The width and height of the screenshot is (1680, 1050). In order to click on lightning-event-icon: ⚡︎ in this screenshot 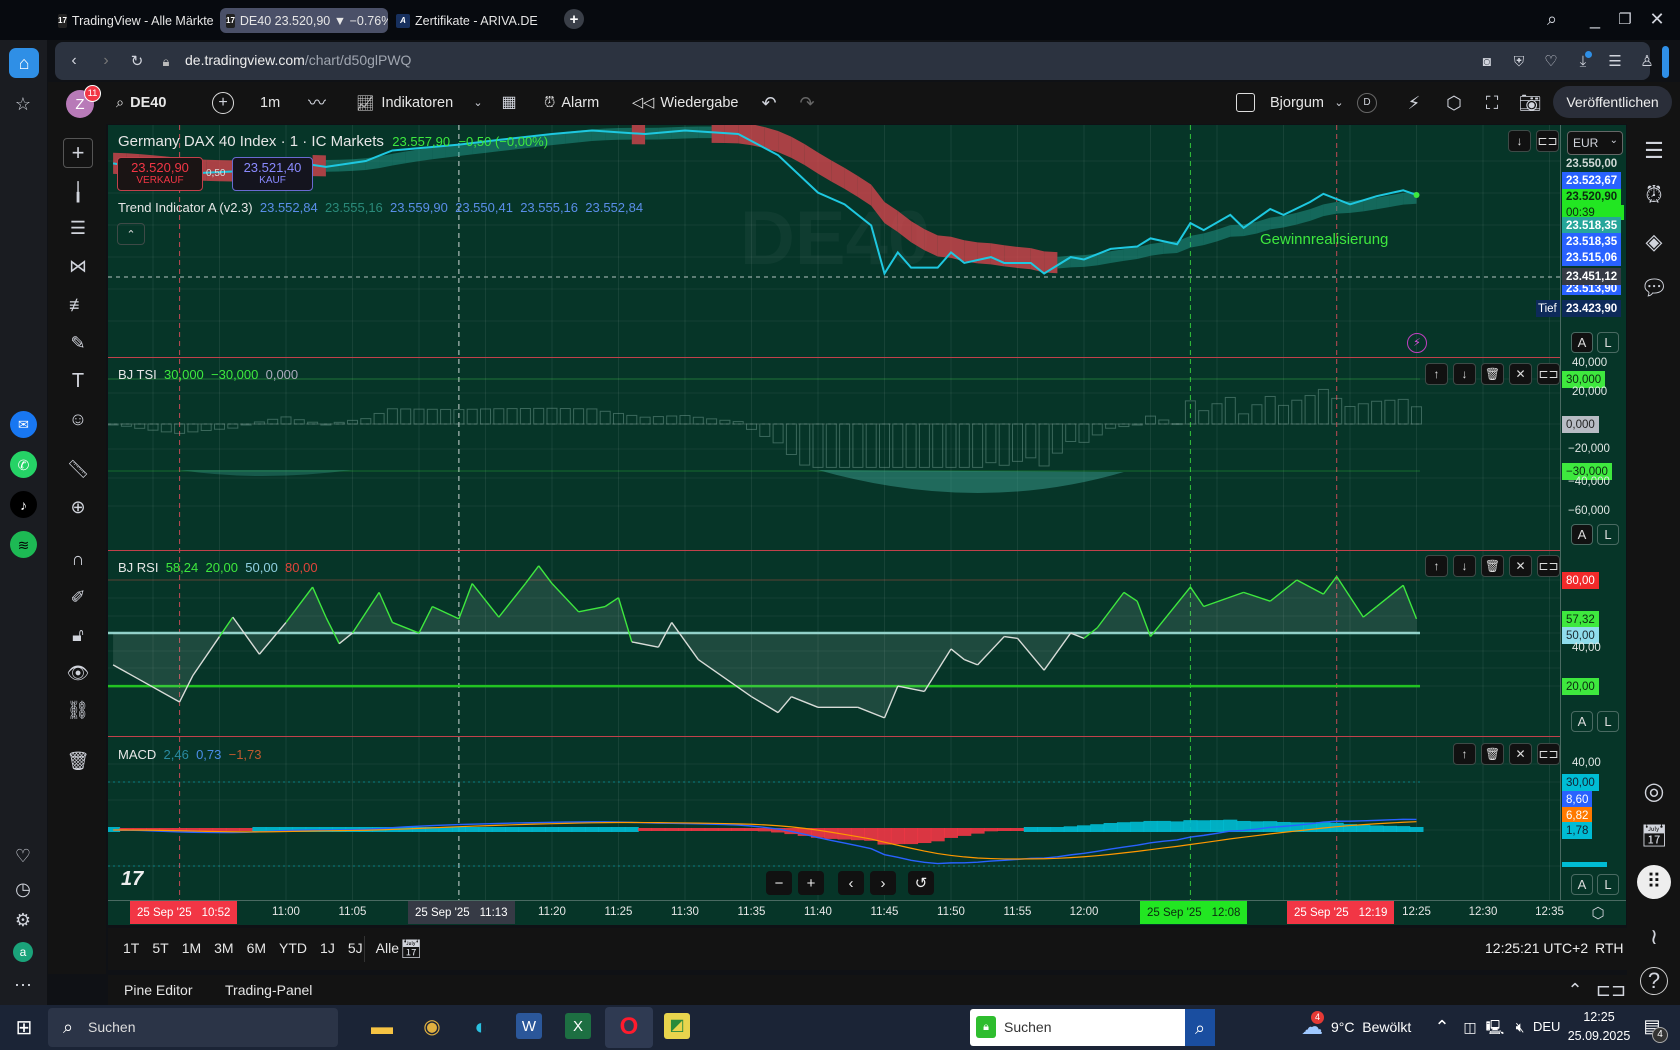, I will do `click(1417, 343)`.